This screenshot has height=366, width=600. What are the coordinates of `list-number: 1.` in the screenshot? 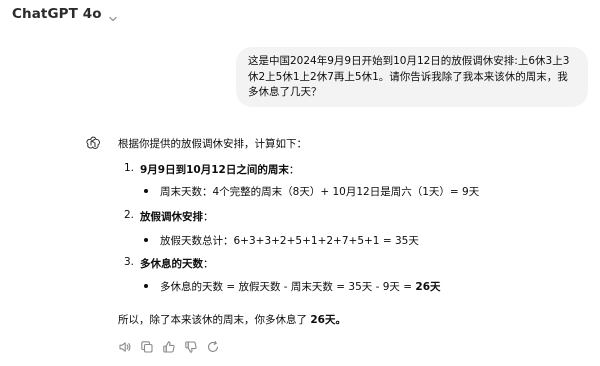 It's located at (129, 168).